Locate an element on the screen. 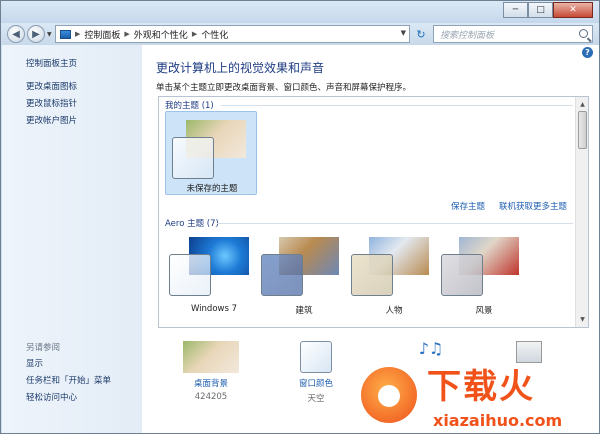  theme-label: Windows 7 is located at coordinates (214, 309).